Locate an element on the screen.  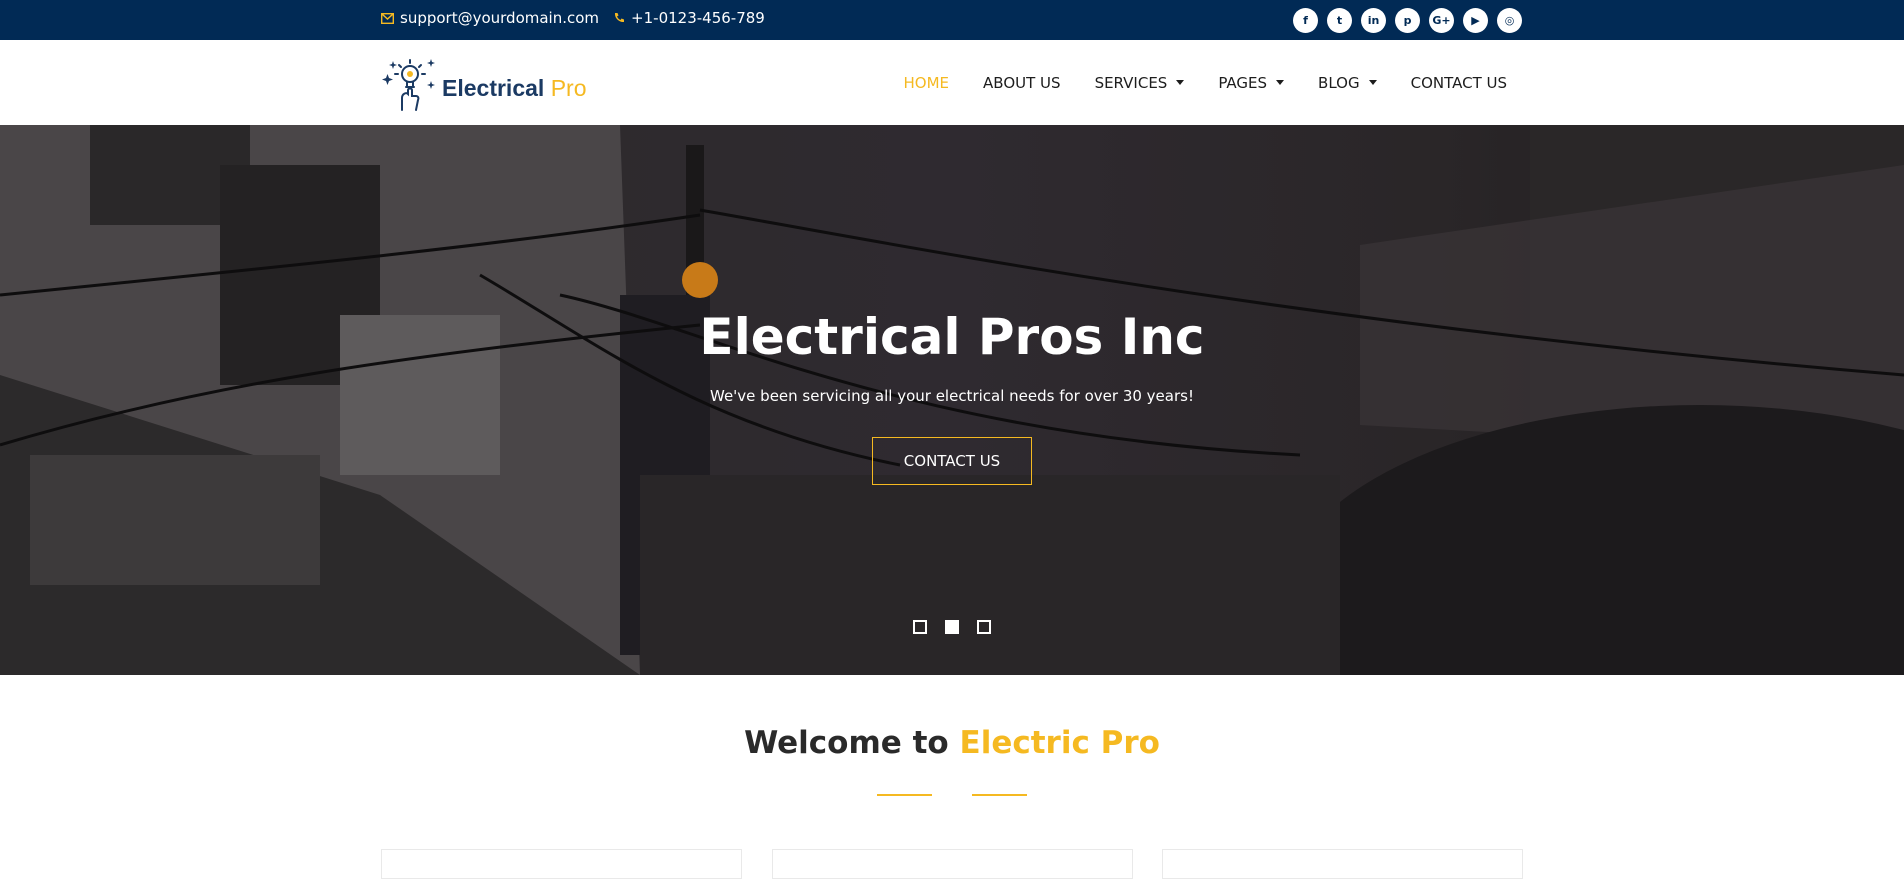
nav-item-label: ABOUT US is located at coordinates (1022, 82).